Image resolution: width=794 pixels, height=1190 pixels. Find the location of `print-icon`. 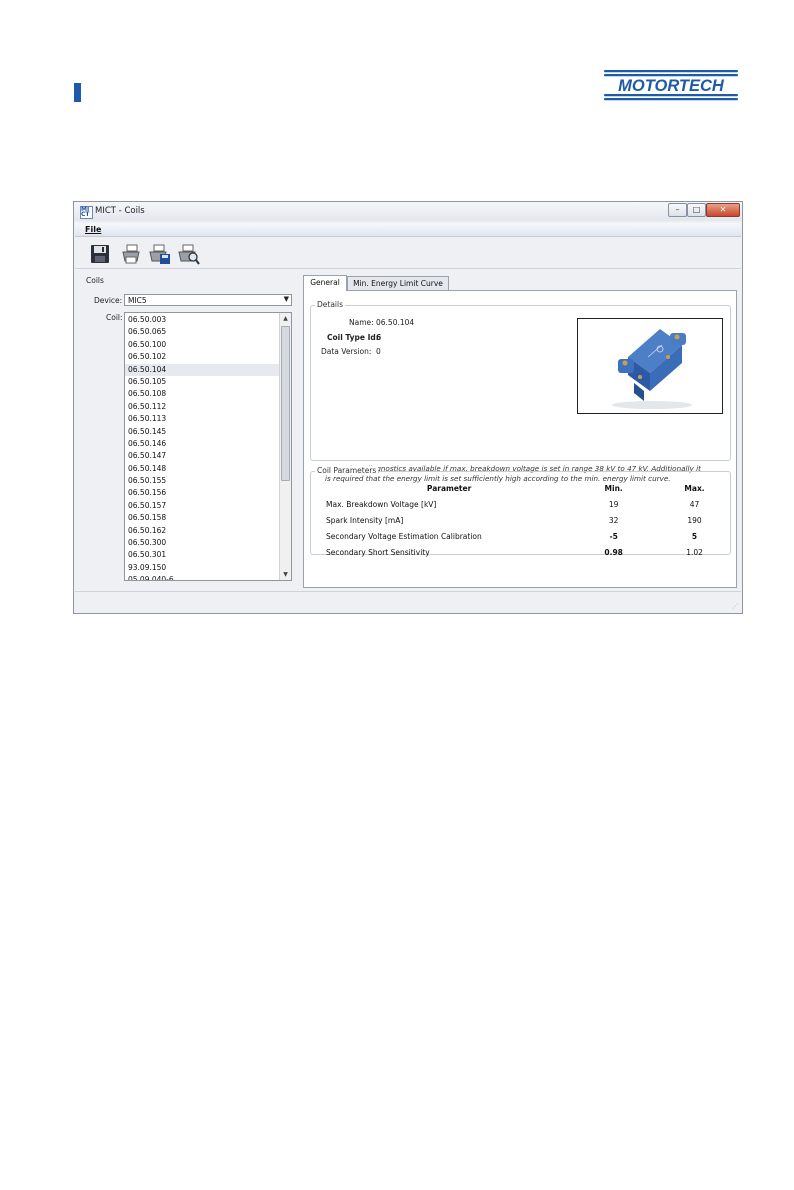

print-icon is located at coordinates (131, 254).